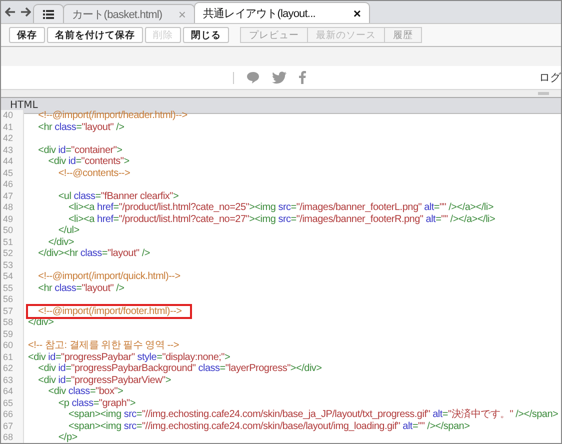  Describe the element at coordinates (108, 276) in the screenshot. I see `code-line: <!--@import(/import/quick.html)-->` at that location.